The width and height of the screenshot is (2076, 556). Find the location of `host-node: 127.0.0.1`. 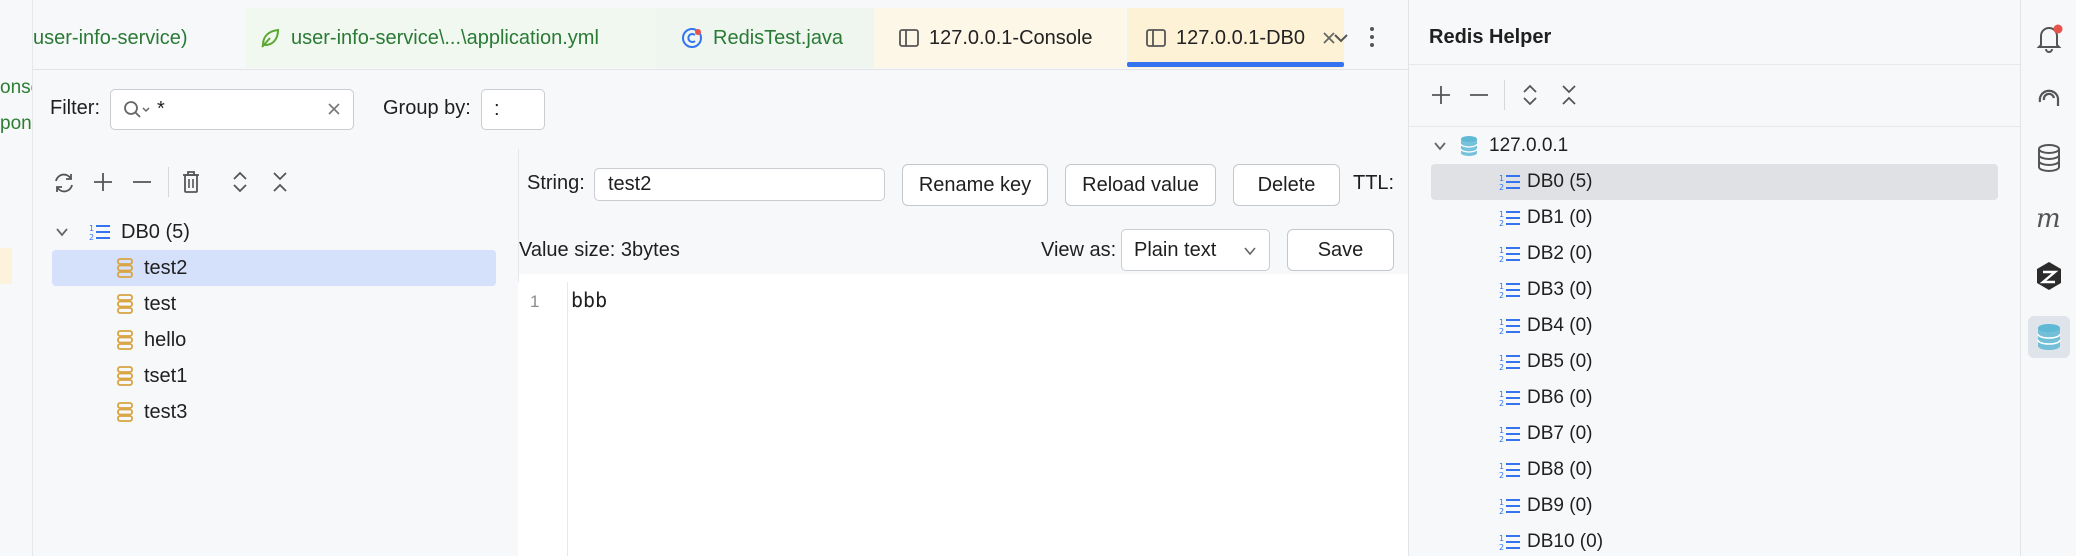

host-node: 127.0.0.1 is located at coordinates (1713, 146).